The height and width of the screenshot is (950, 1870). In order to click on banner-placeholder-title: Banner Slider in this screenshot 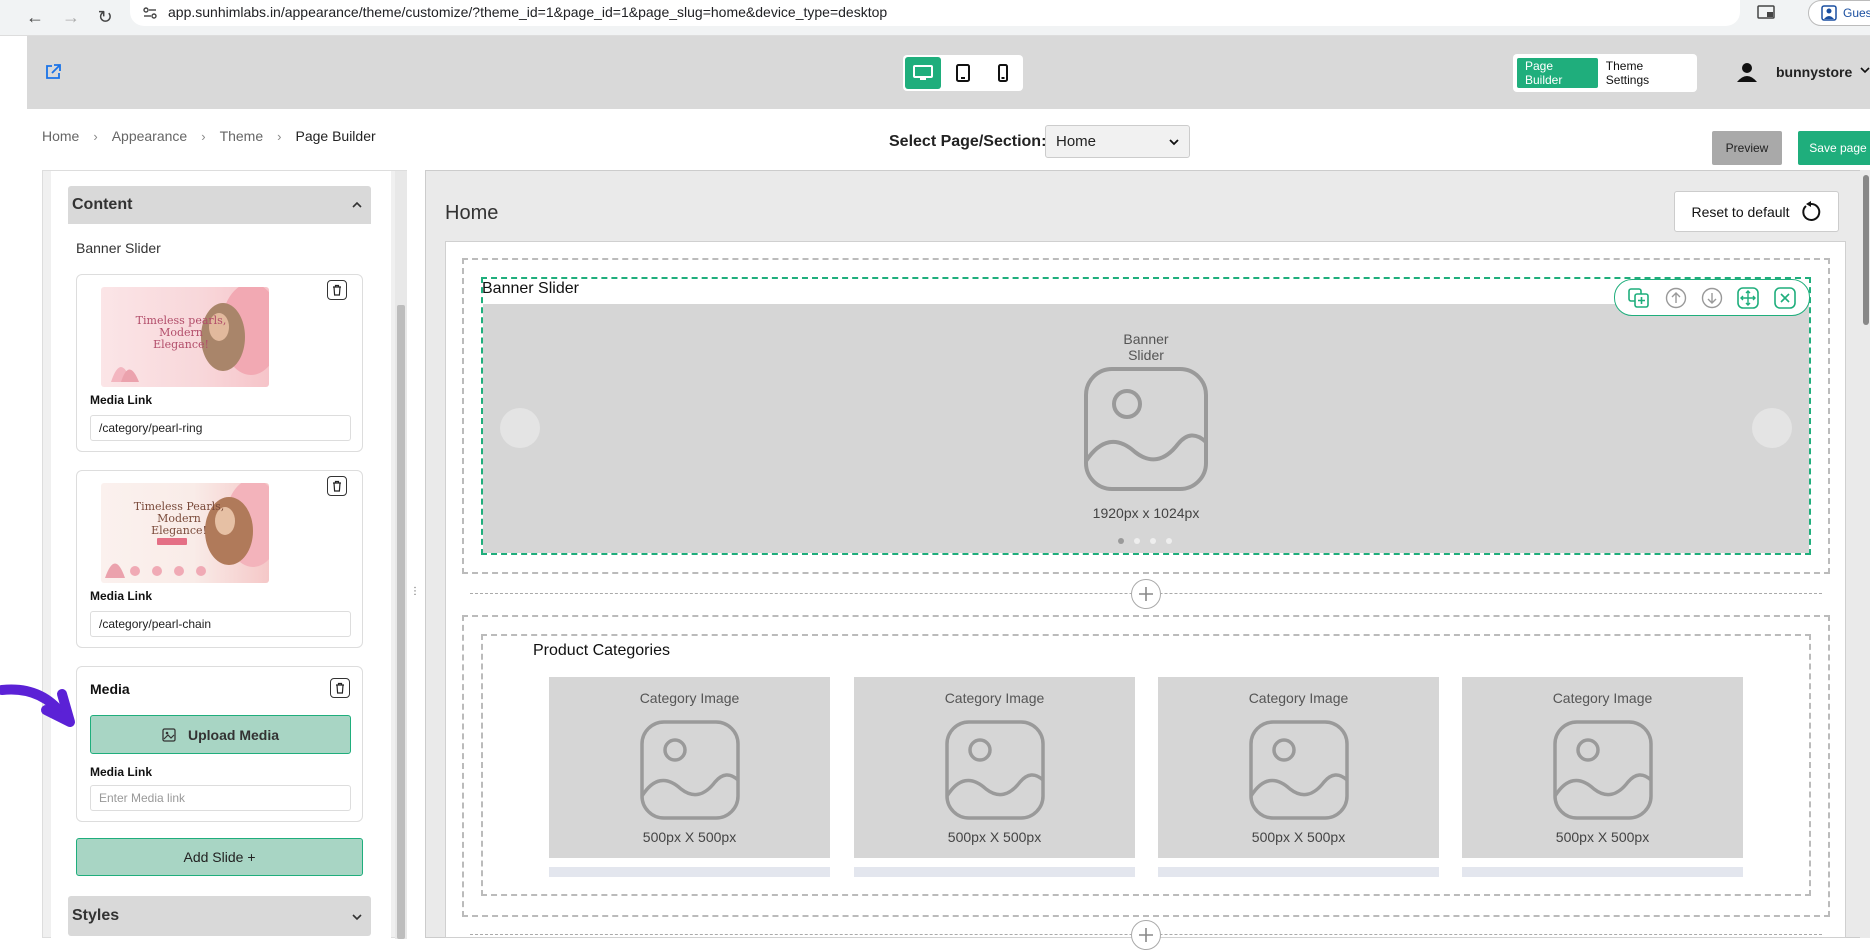, I will do `click(1146, 347)`.